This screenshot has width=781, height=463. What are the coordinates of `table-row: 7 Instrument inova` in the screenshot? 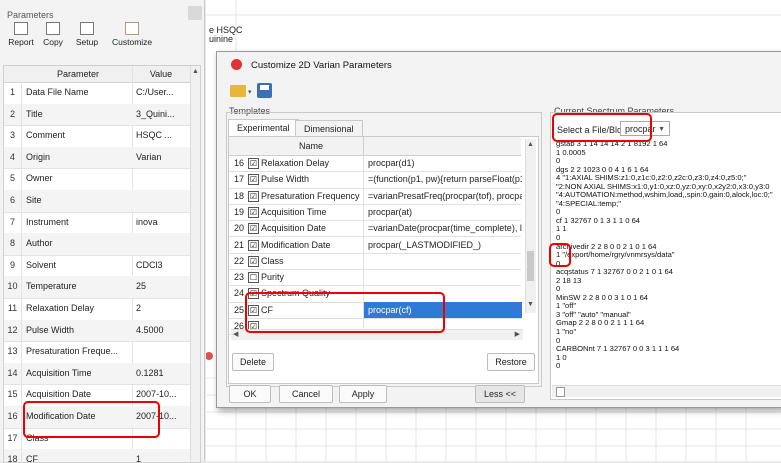 It's located at (102, 223).